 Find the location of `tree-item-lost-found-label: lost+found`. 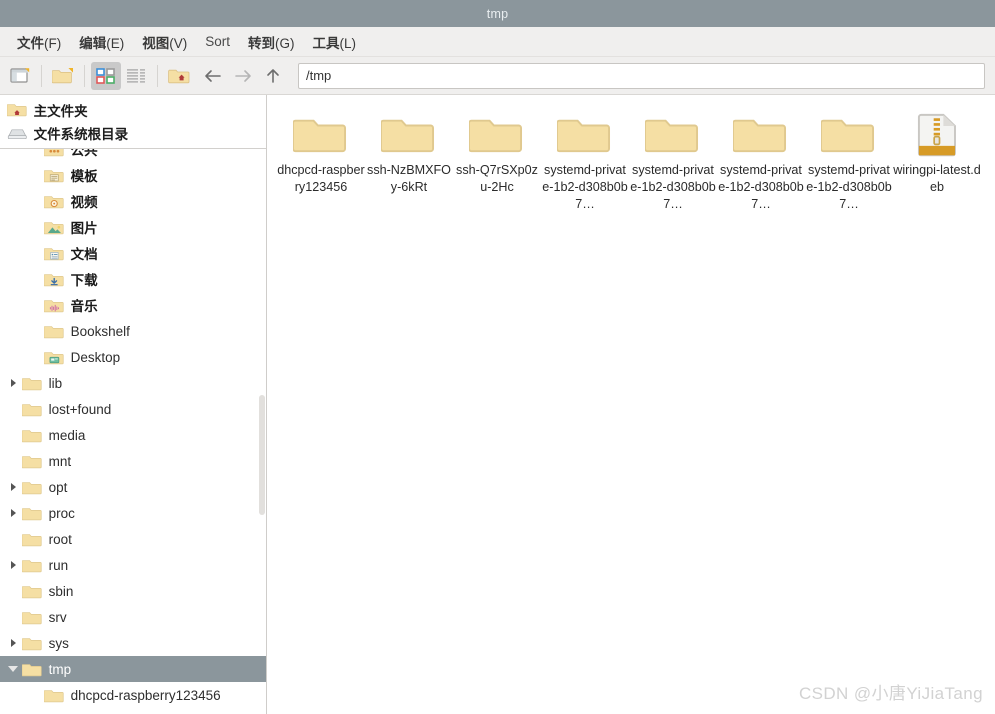

tree-item-lost-found-label: lost+found is located at coordinates (80, 409).